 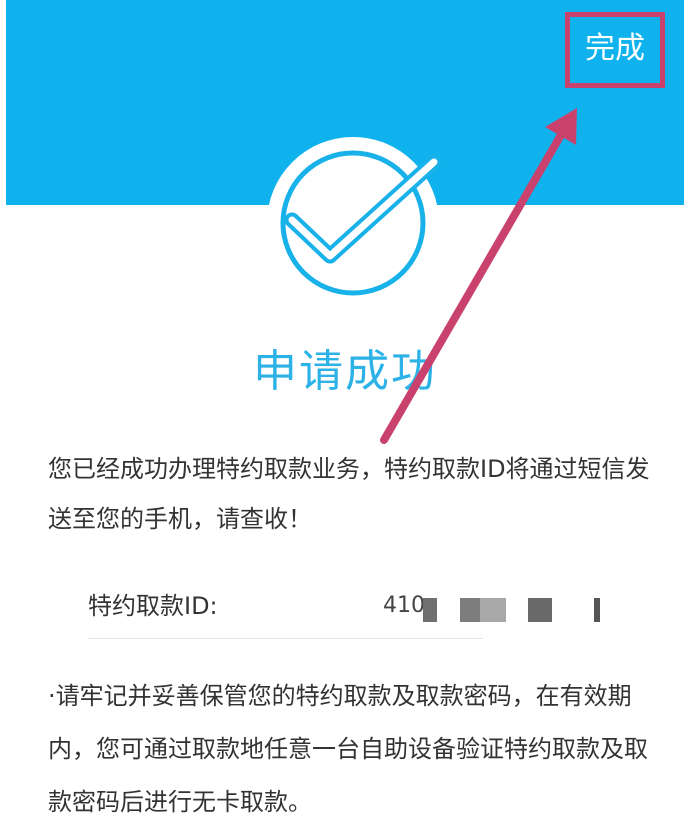 I want to click on id-divider, so click(x=285, y=638).